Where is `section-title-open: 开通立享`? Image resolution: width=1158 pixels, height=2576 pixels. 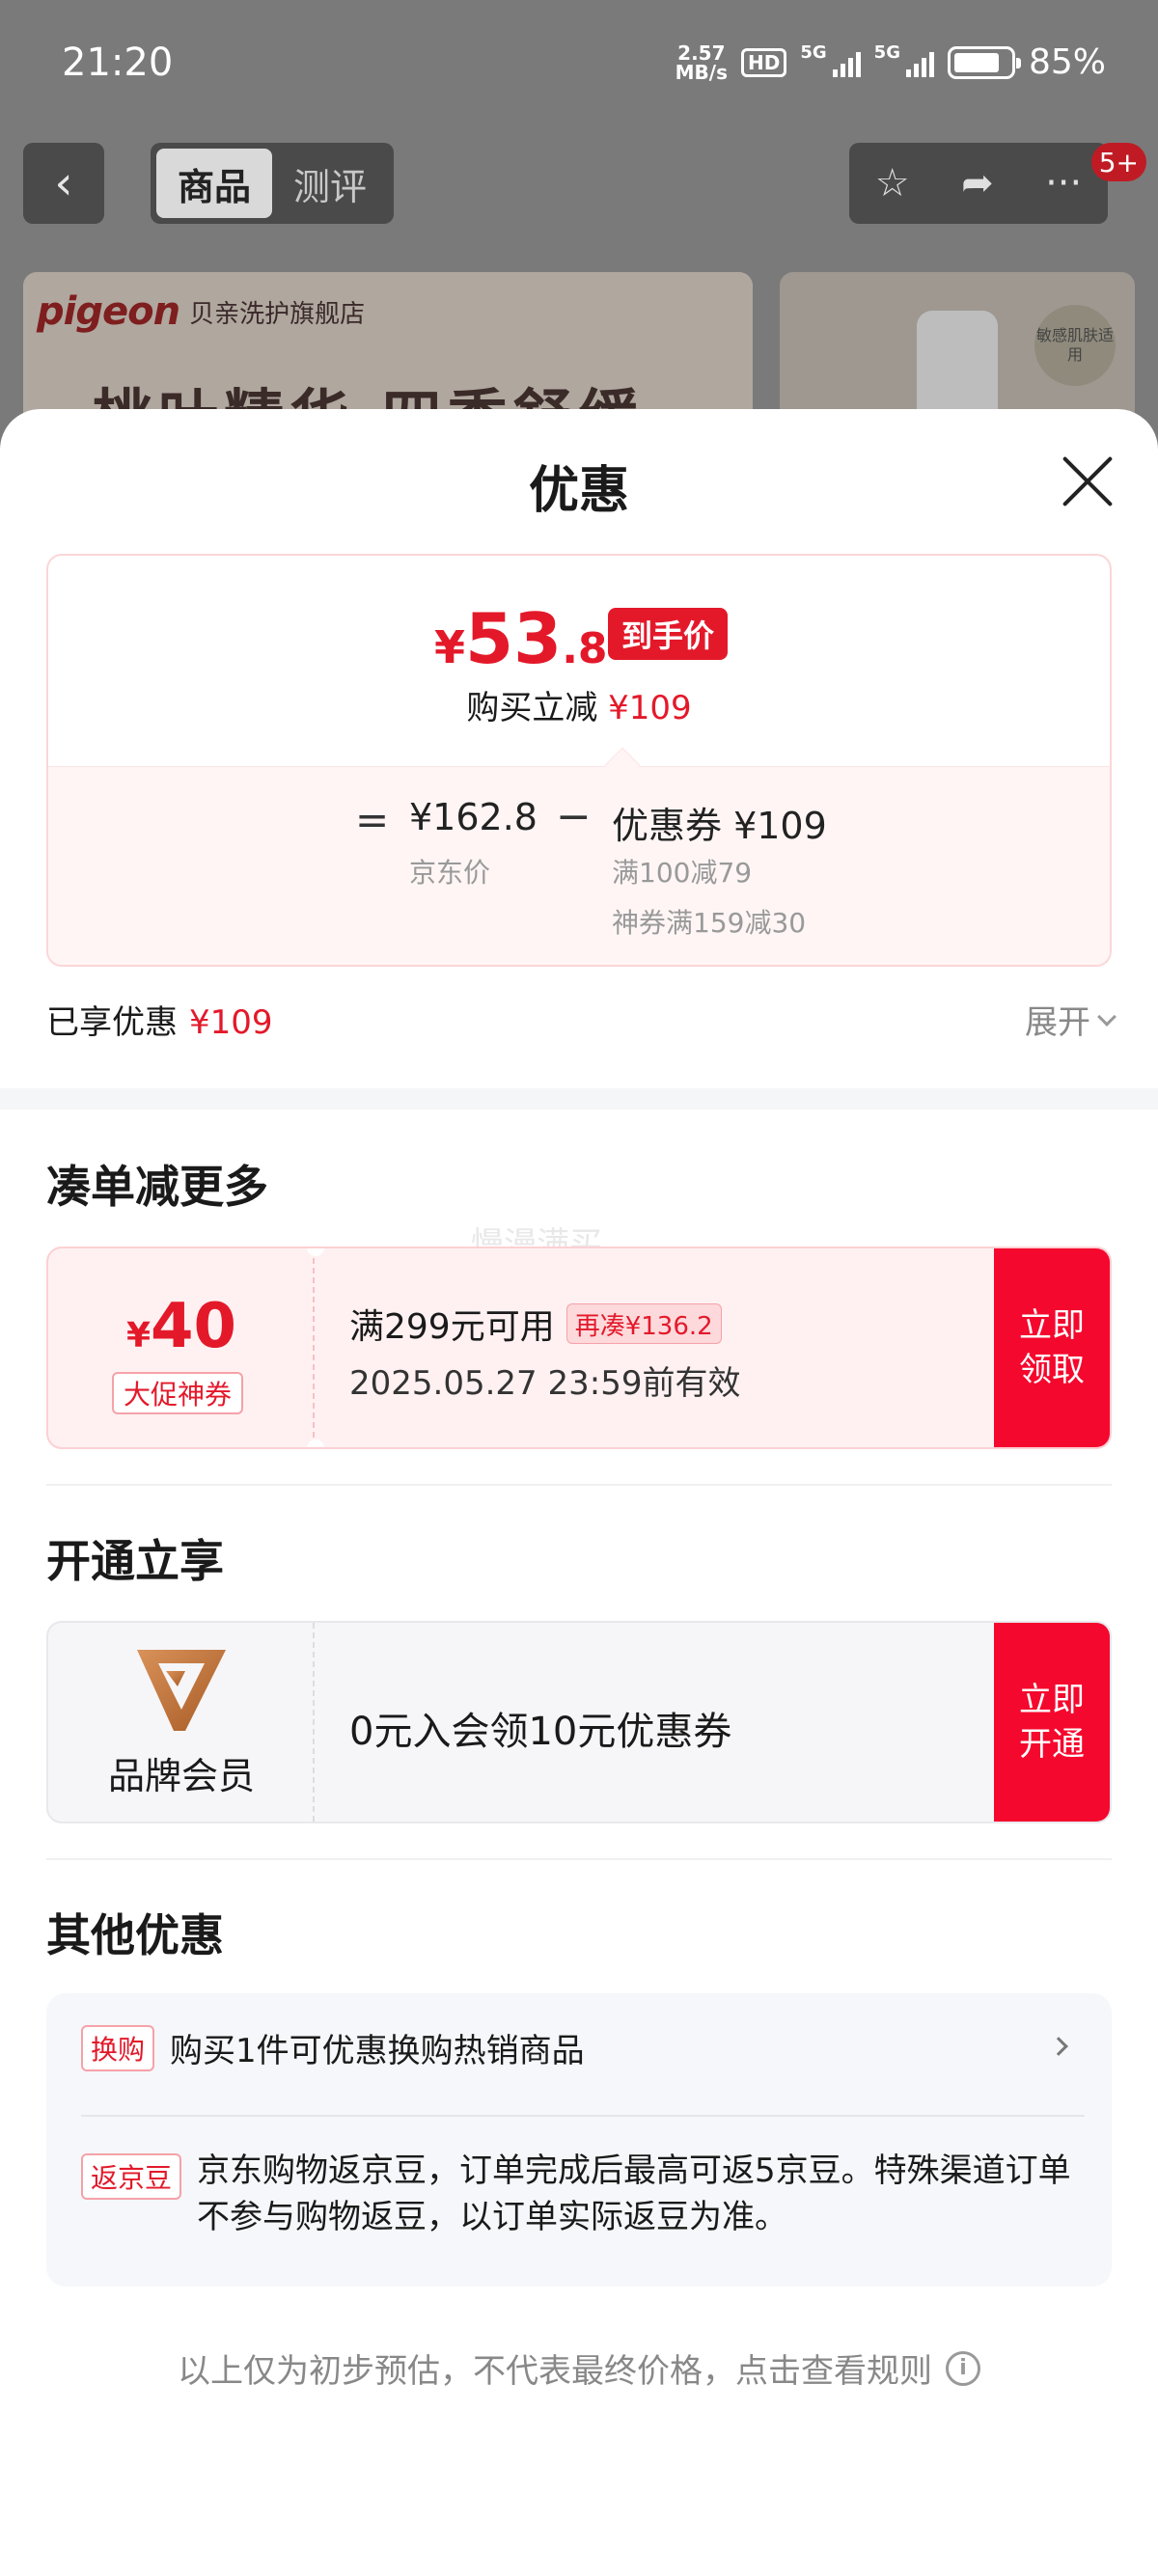
section-title-open: 开通立享 is located at coordinates (135, 1561).